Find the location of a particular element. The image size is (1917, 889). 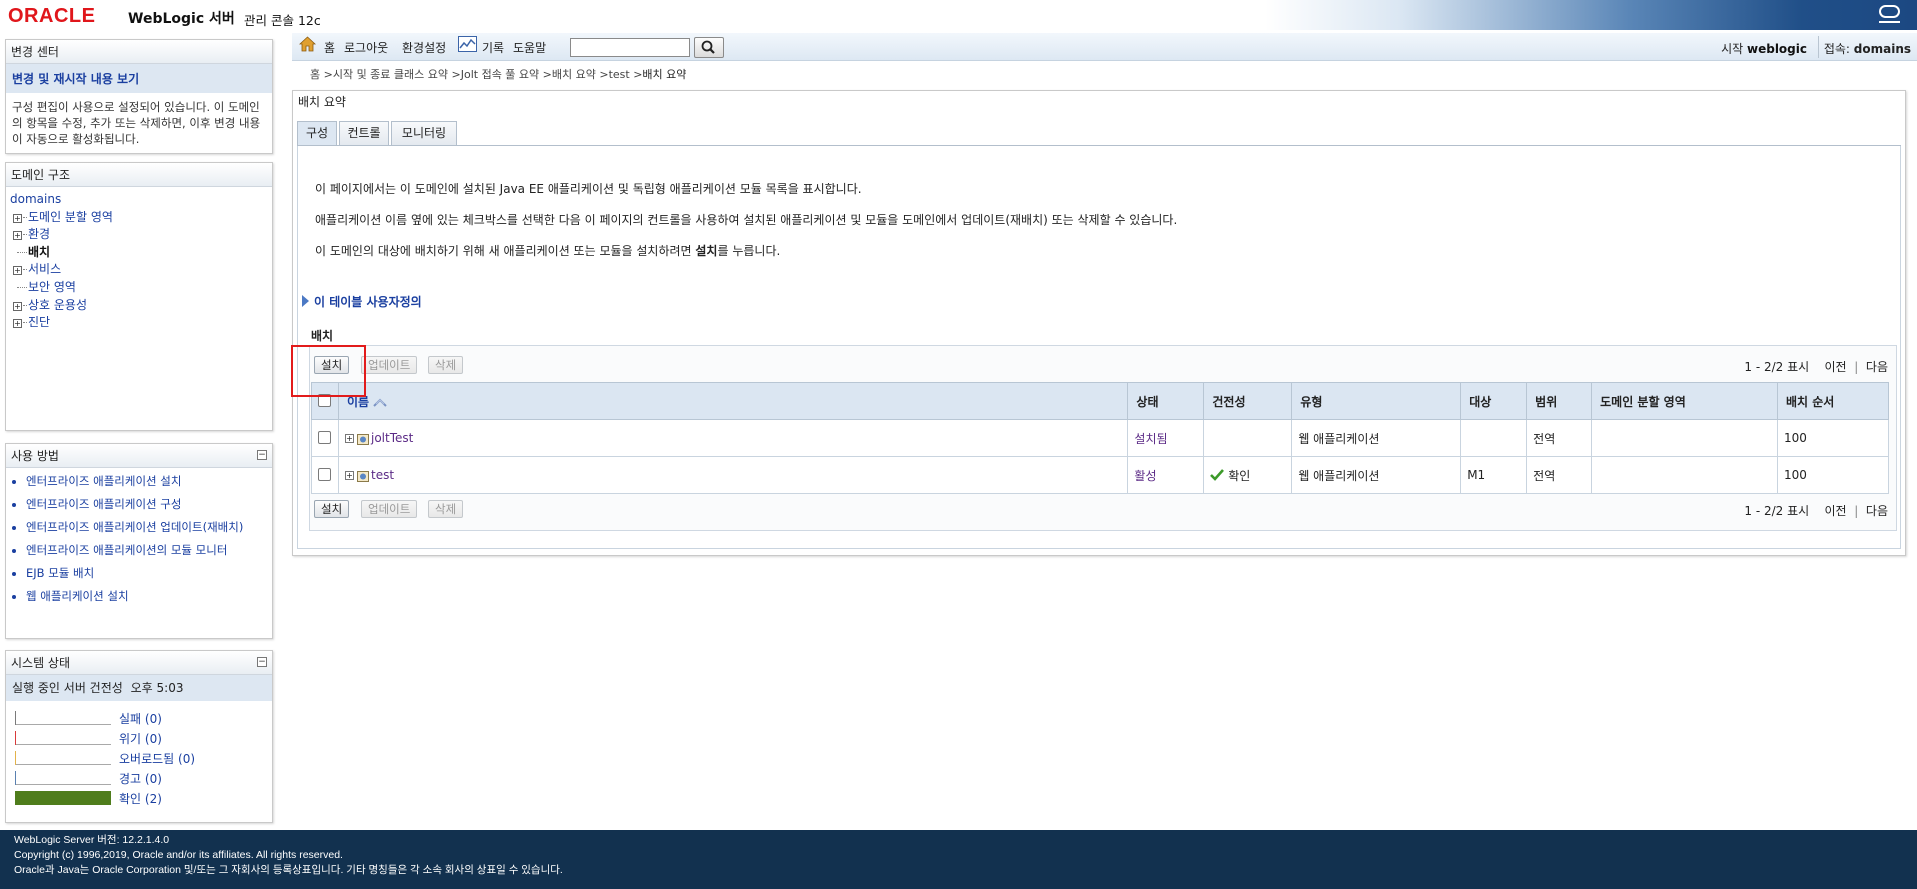

home-icon is located at coordinates (307, 44).